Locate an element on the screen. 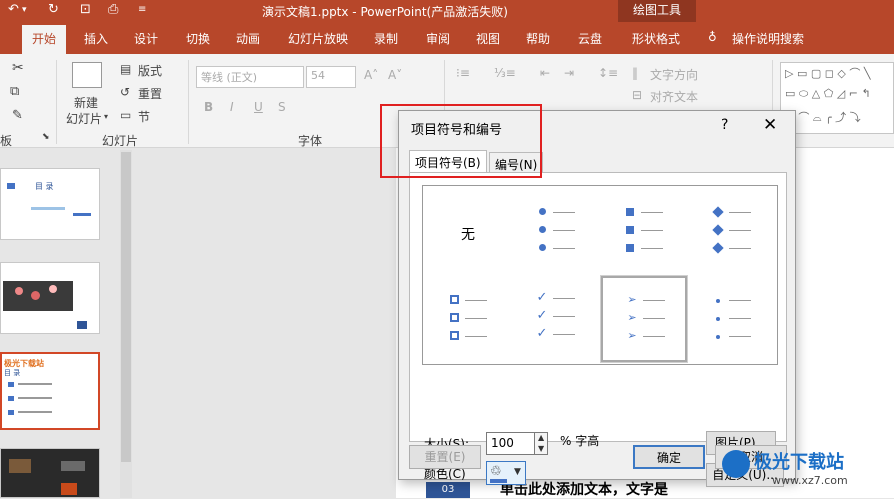  ok-button: 确定 is located at coordinates (669, 457).